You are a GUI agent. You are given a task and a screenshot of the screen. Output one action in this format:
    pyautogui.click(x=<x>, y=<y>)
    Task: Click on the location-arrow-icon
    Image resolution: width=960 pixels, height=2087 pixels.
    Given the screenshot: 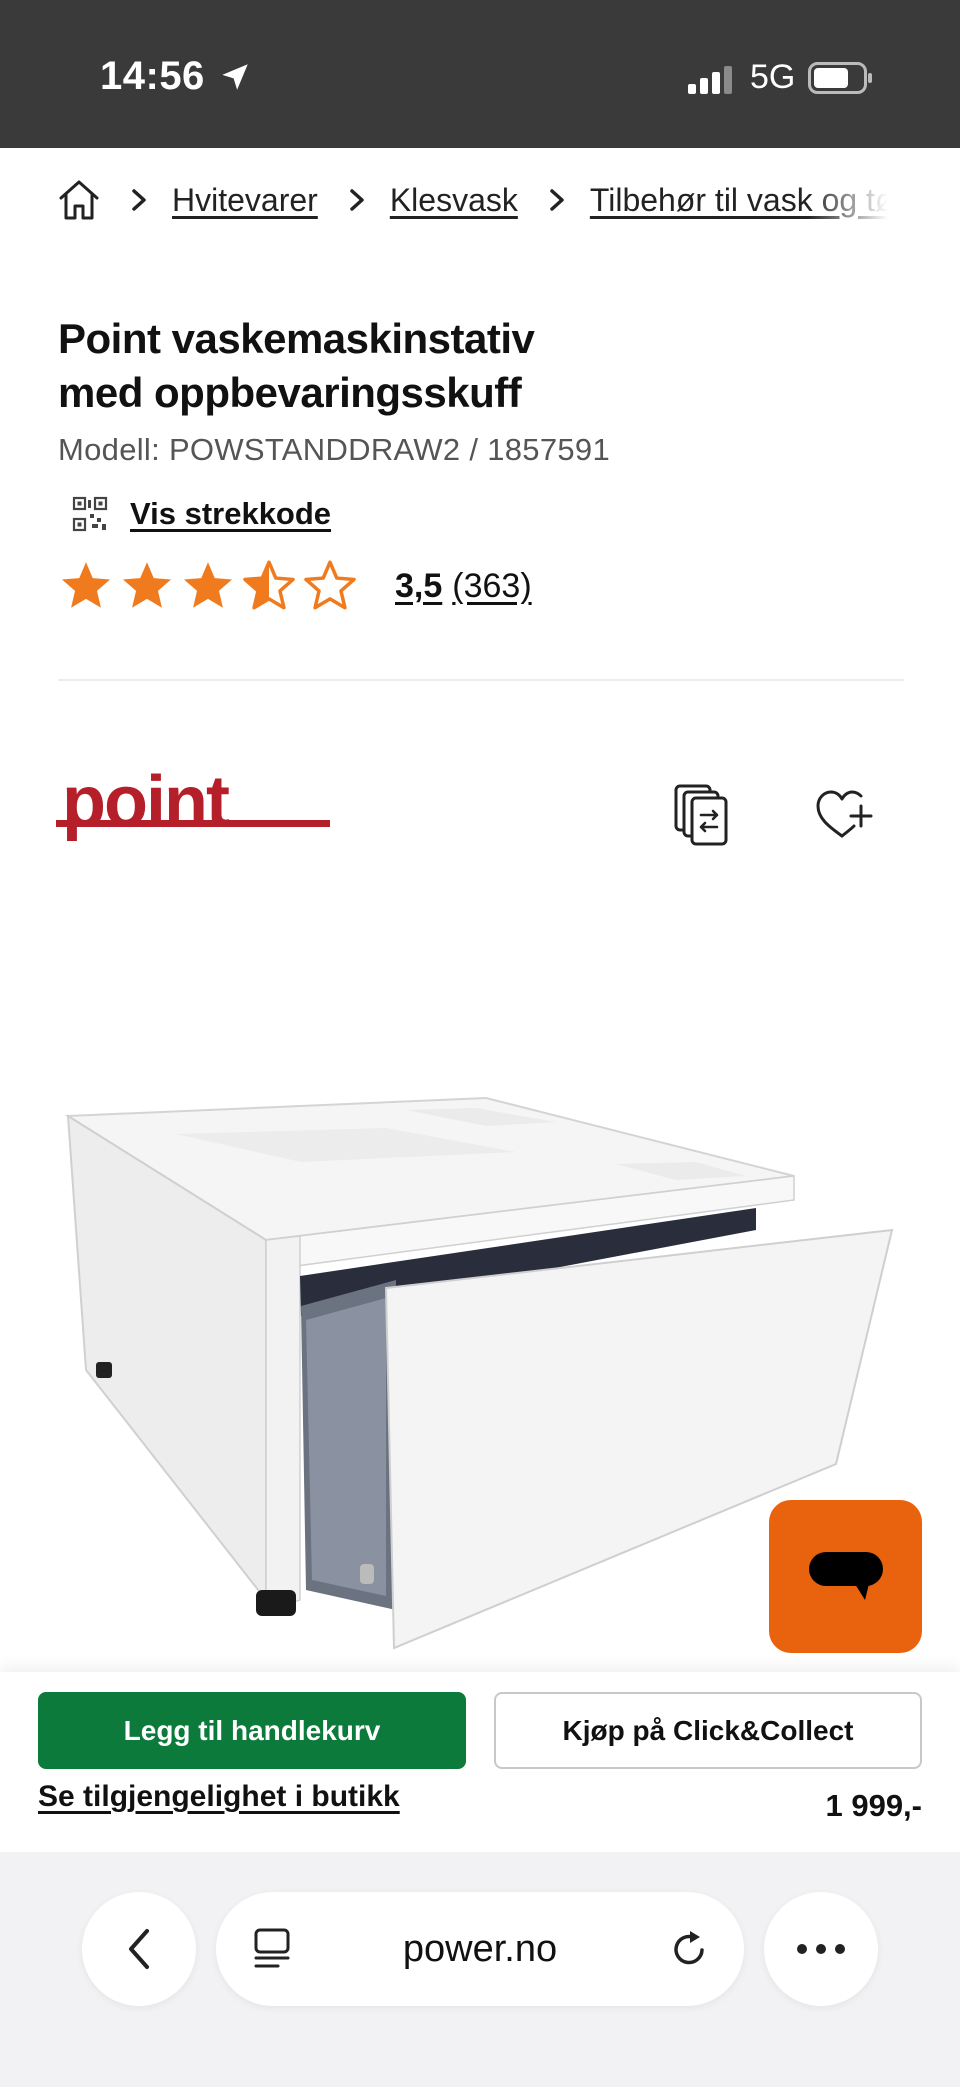 What is the action you would take?
    pyautogui.click(x=235, y=77)
    